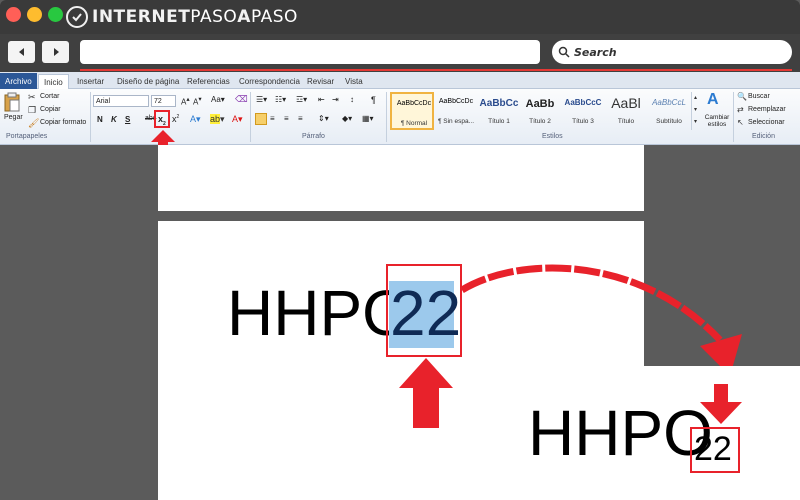  What do you see at coordinates (141, 17) in the screenshot?
I see `logo-part-internet: INTERNET` at bounding box center [141, 17].